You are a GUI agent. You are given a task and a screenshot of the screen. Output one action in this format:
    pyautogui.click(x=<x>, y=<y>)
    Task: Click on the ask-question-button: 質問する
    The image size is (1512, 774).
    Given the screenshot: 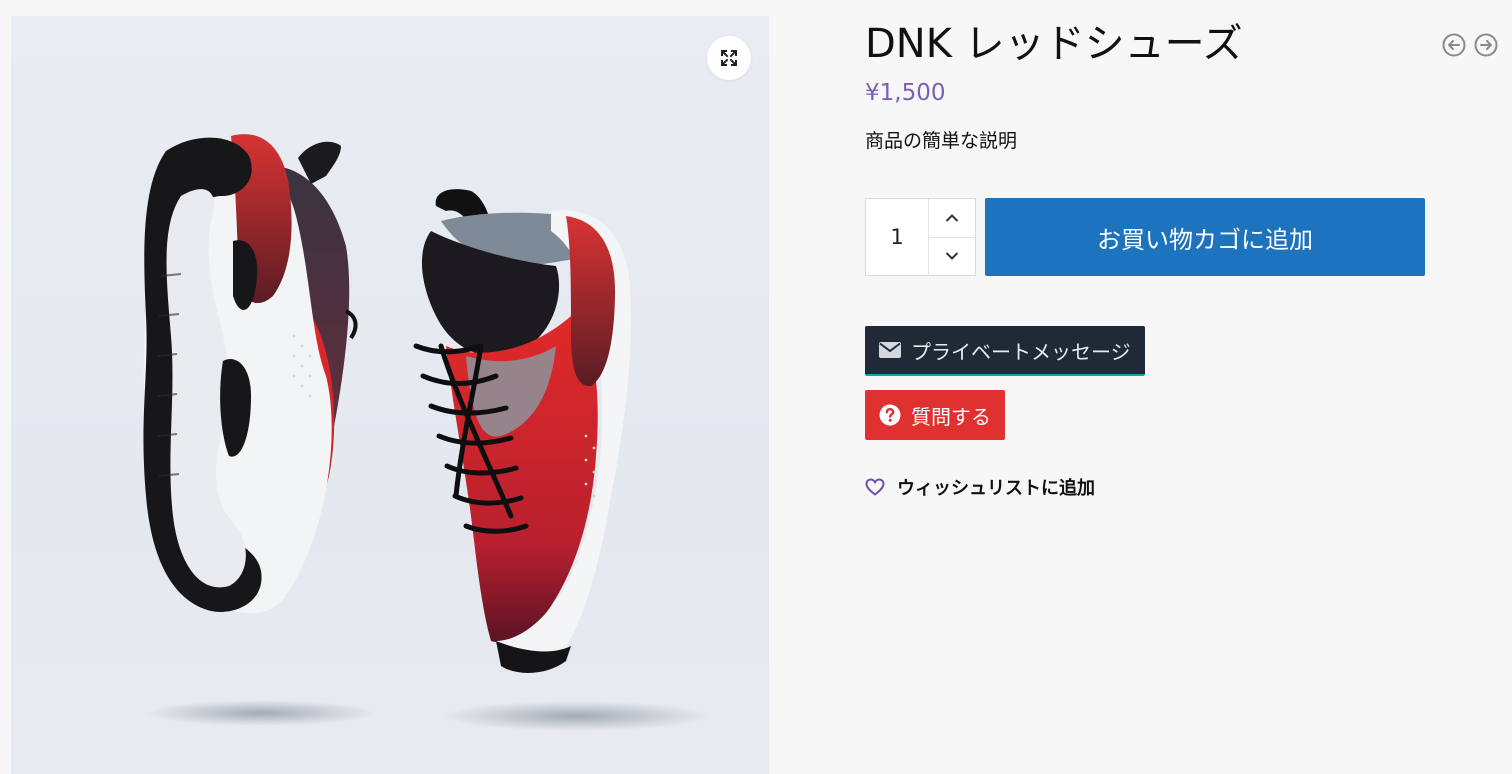 What is the action you would take?
    pyautogui.click(x=935, y=415)
    